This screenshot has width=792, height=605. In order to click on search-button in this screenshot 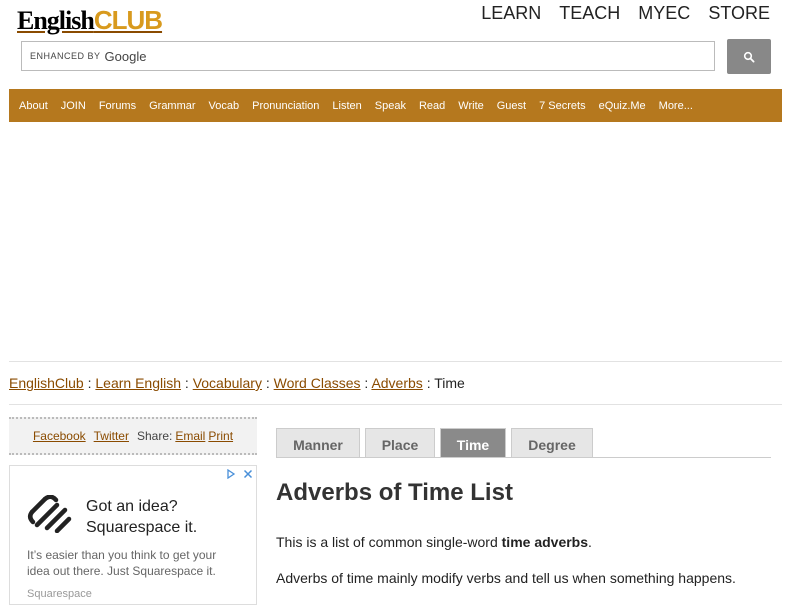, I will do `click(749, 56)`.